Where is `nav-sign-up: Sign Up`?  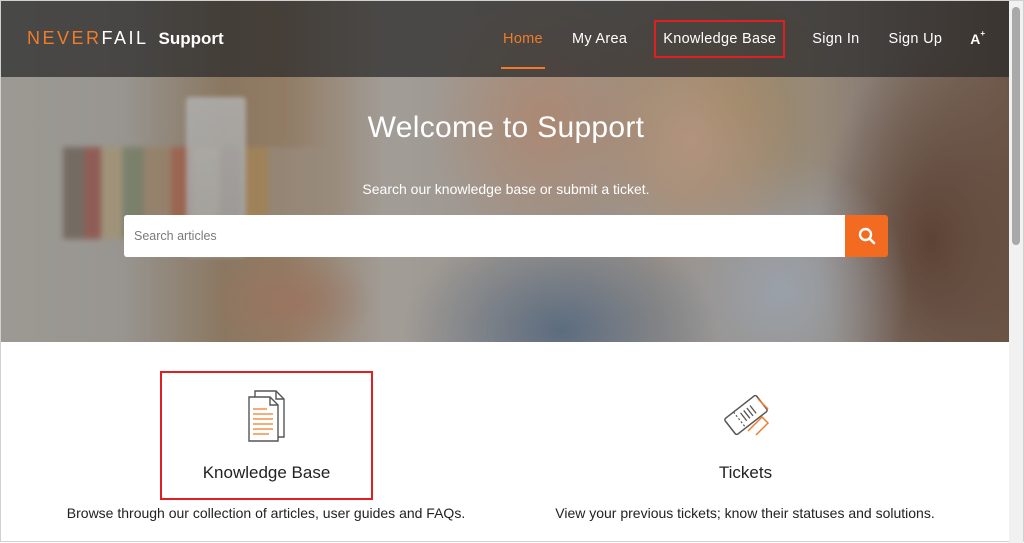
nav-sign-up: Sign Up is located at coordinates (916, 39).